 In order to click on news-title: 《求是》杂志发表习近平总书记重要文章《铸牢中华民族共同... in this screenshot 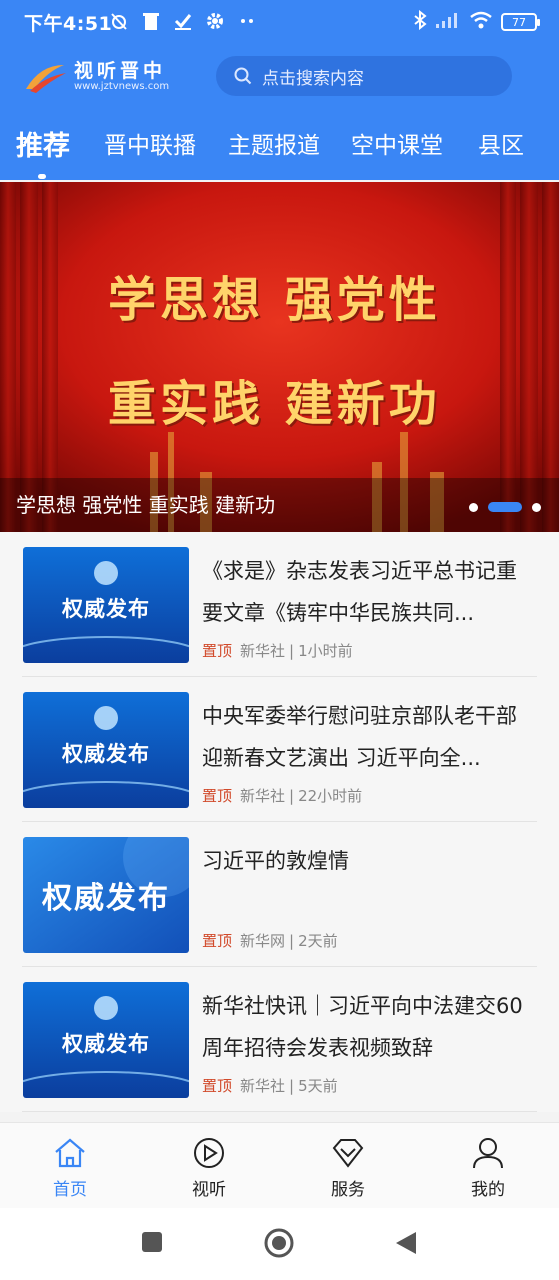, I will do `click(367, 592)`.